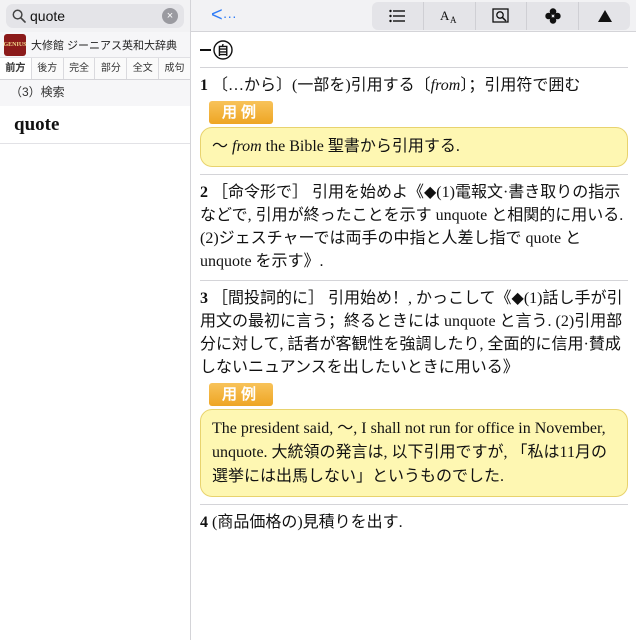 The width and height of the screenshot is (636, 640). Describe the element at coordinates (445, 85) in the screenshot. I see `sense-1-italic: from` at that location.